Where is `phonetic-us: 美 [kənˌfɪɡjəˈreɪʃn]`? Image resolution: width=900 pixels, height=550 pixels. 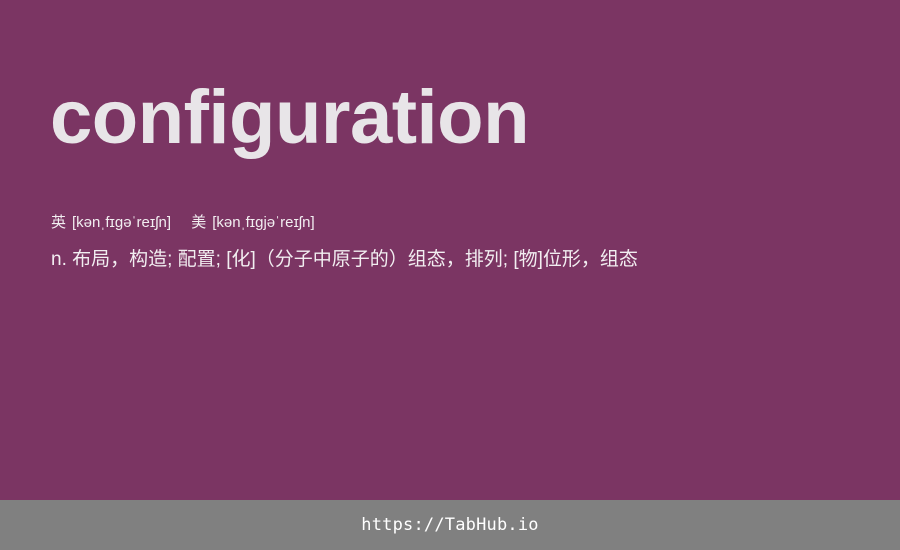
phonetic-us: 美 [kənˌfɪɡjəˈreɪʃn] is located at coordinates (252, 223).